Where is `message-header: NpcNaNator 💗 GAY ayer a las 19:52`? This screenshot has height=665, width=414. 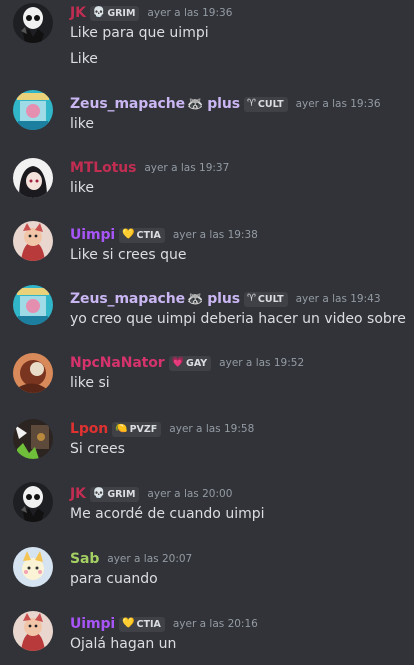
message-header: NpcNaNator 💗 GAY ayer a las 19:52 is located at coordinates (187, 363).